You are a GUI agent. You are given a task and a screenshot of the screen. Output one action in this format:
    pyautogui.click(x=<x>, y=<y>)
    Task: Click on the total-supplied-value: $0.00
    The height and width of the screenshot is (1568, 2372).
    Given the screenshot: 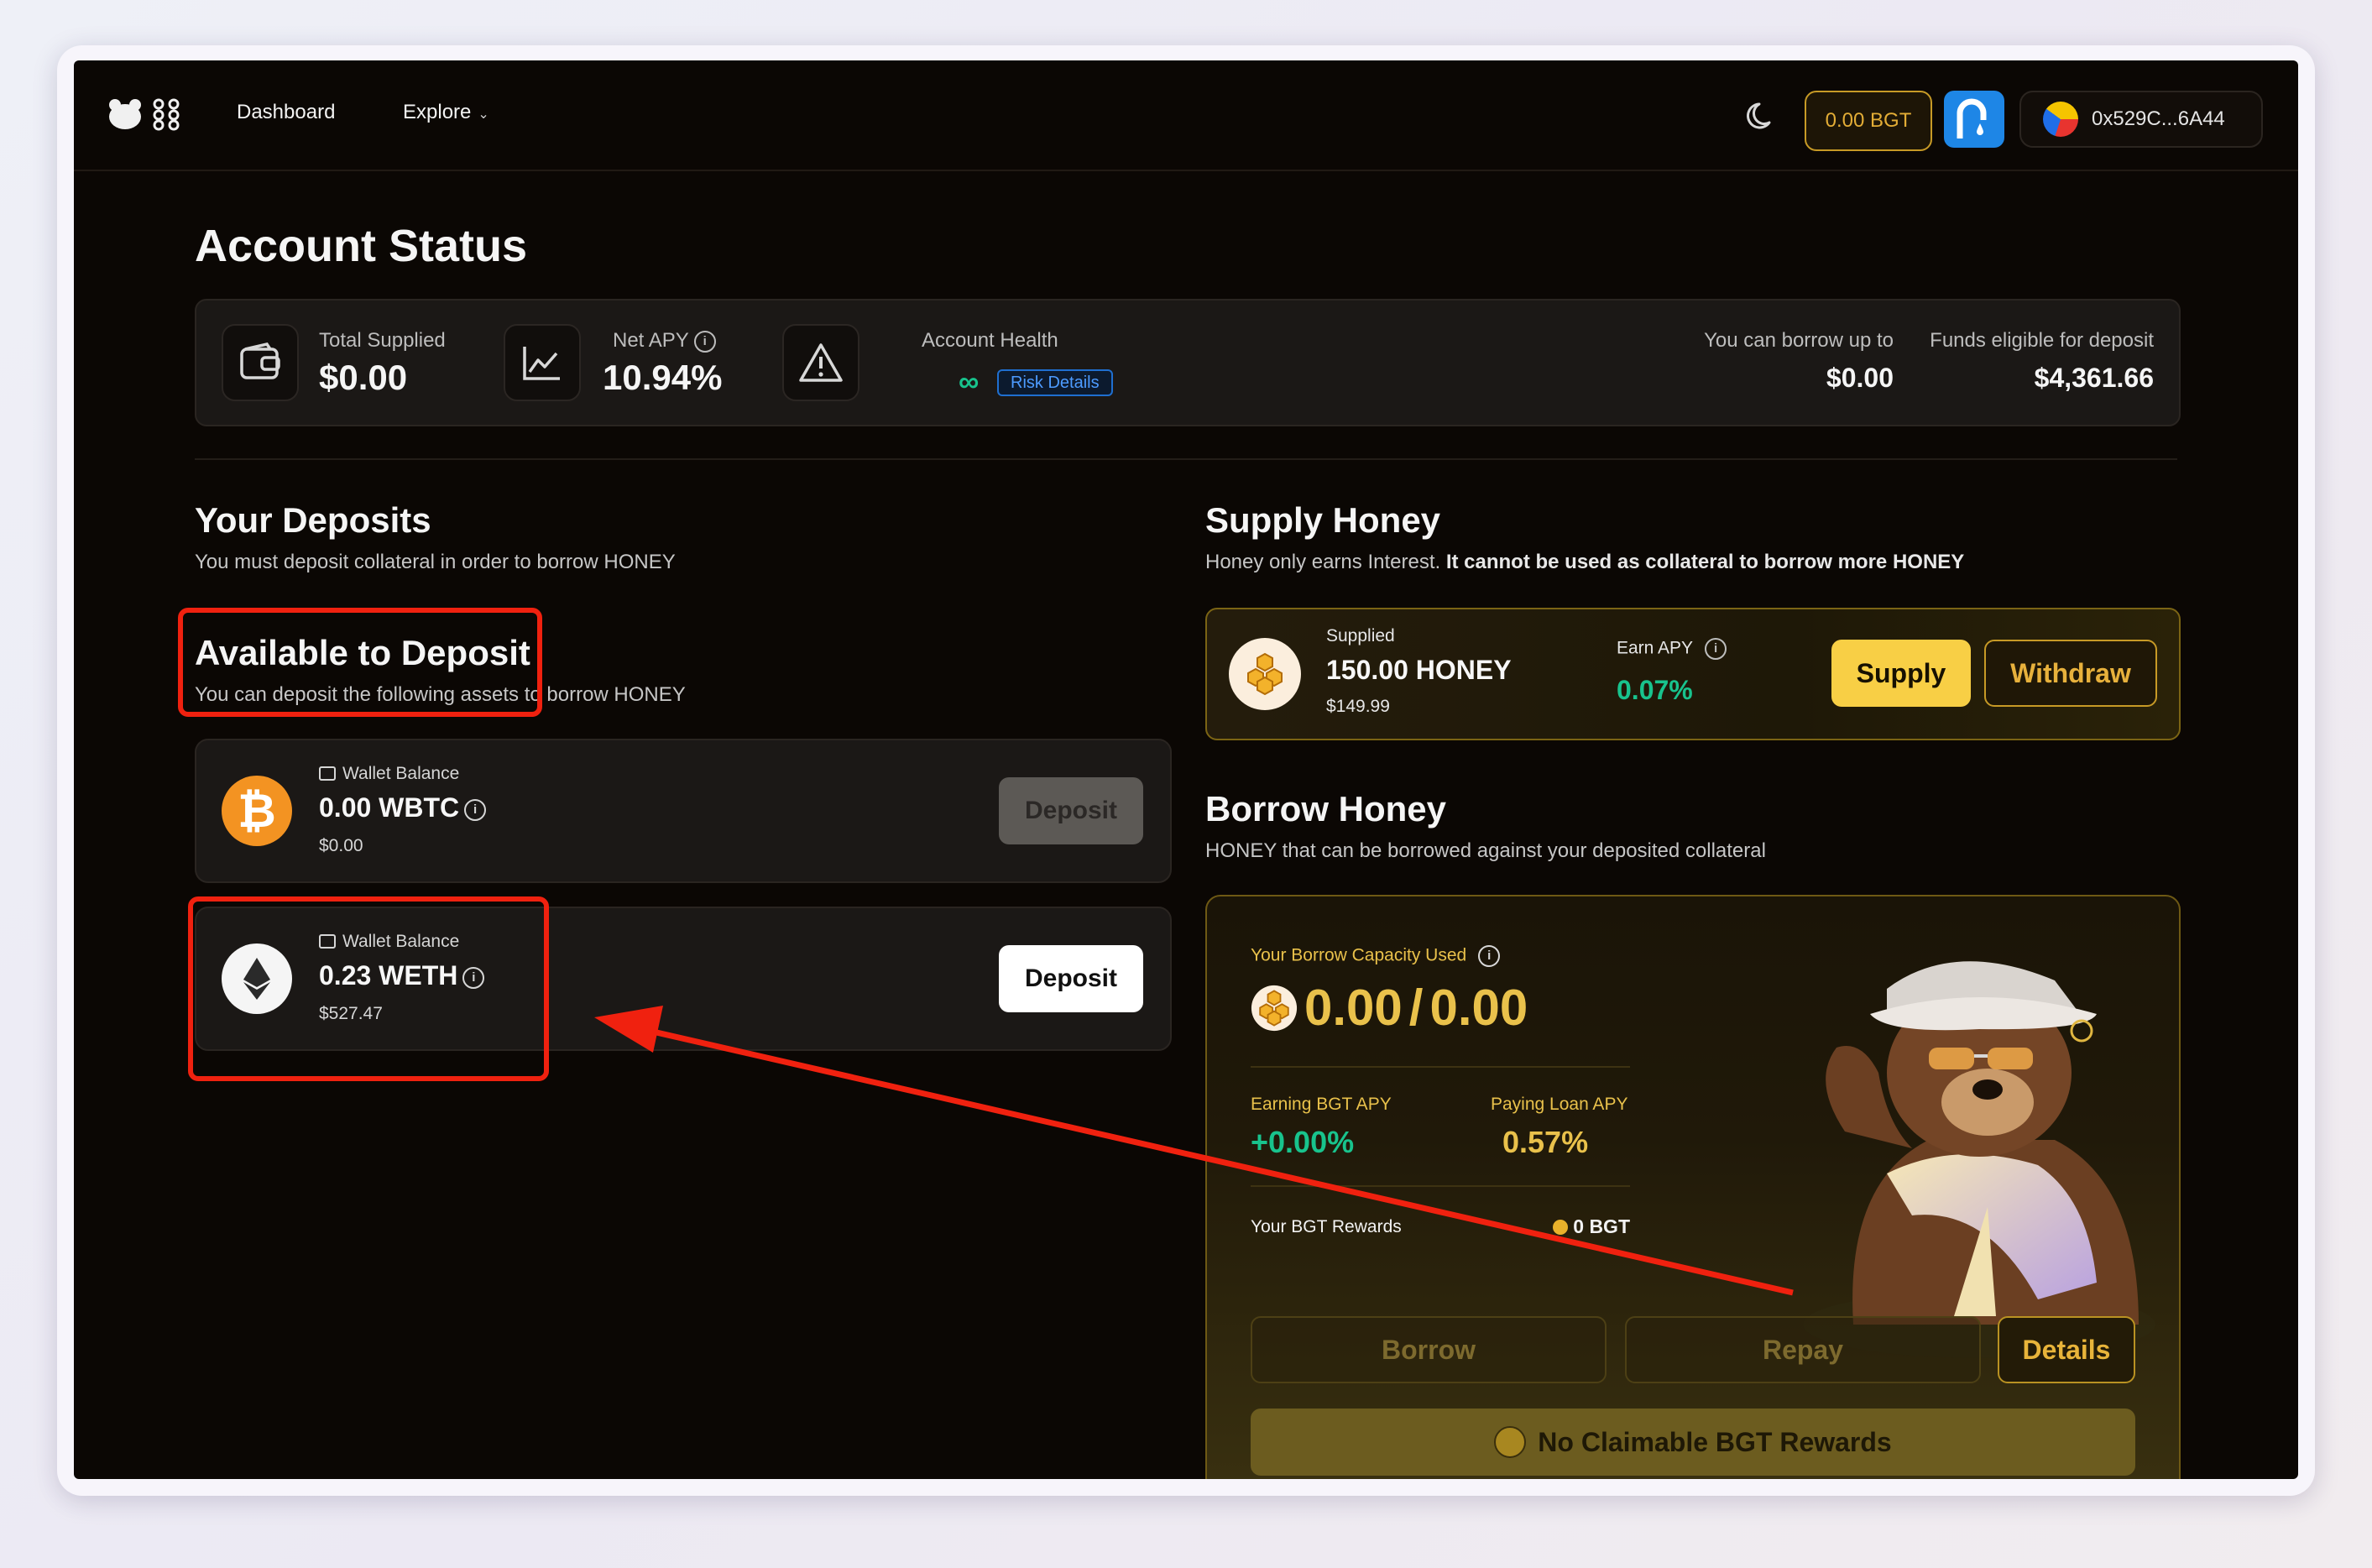 What is the action you would take?
    pyautogui.click(x=363, y=377)
    